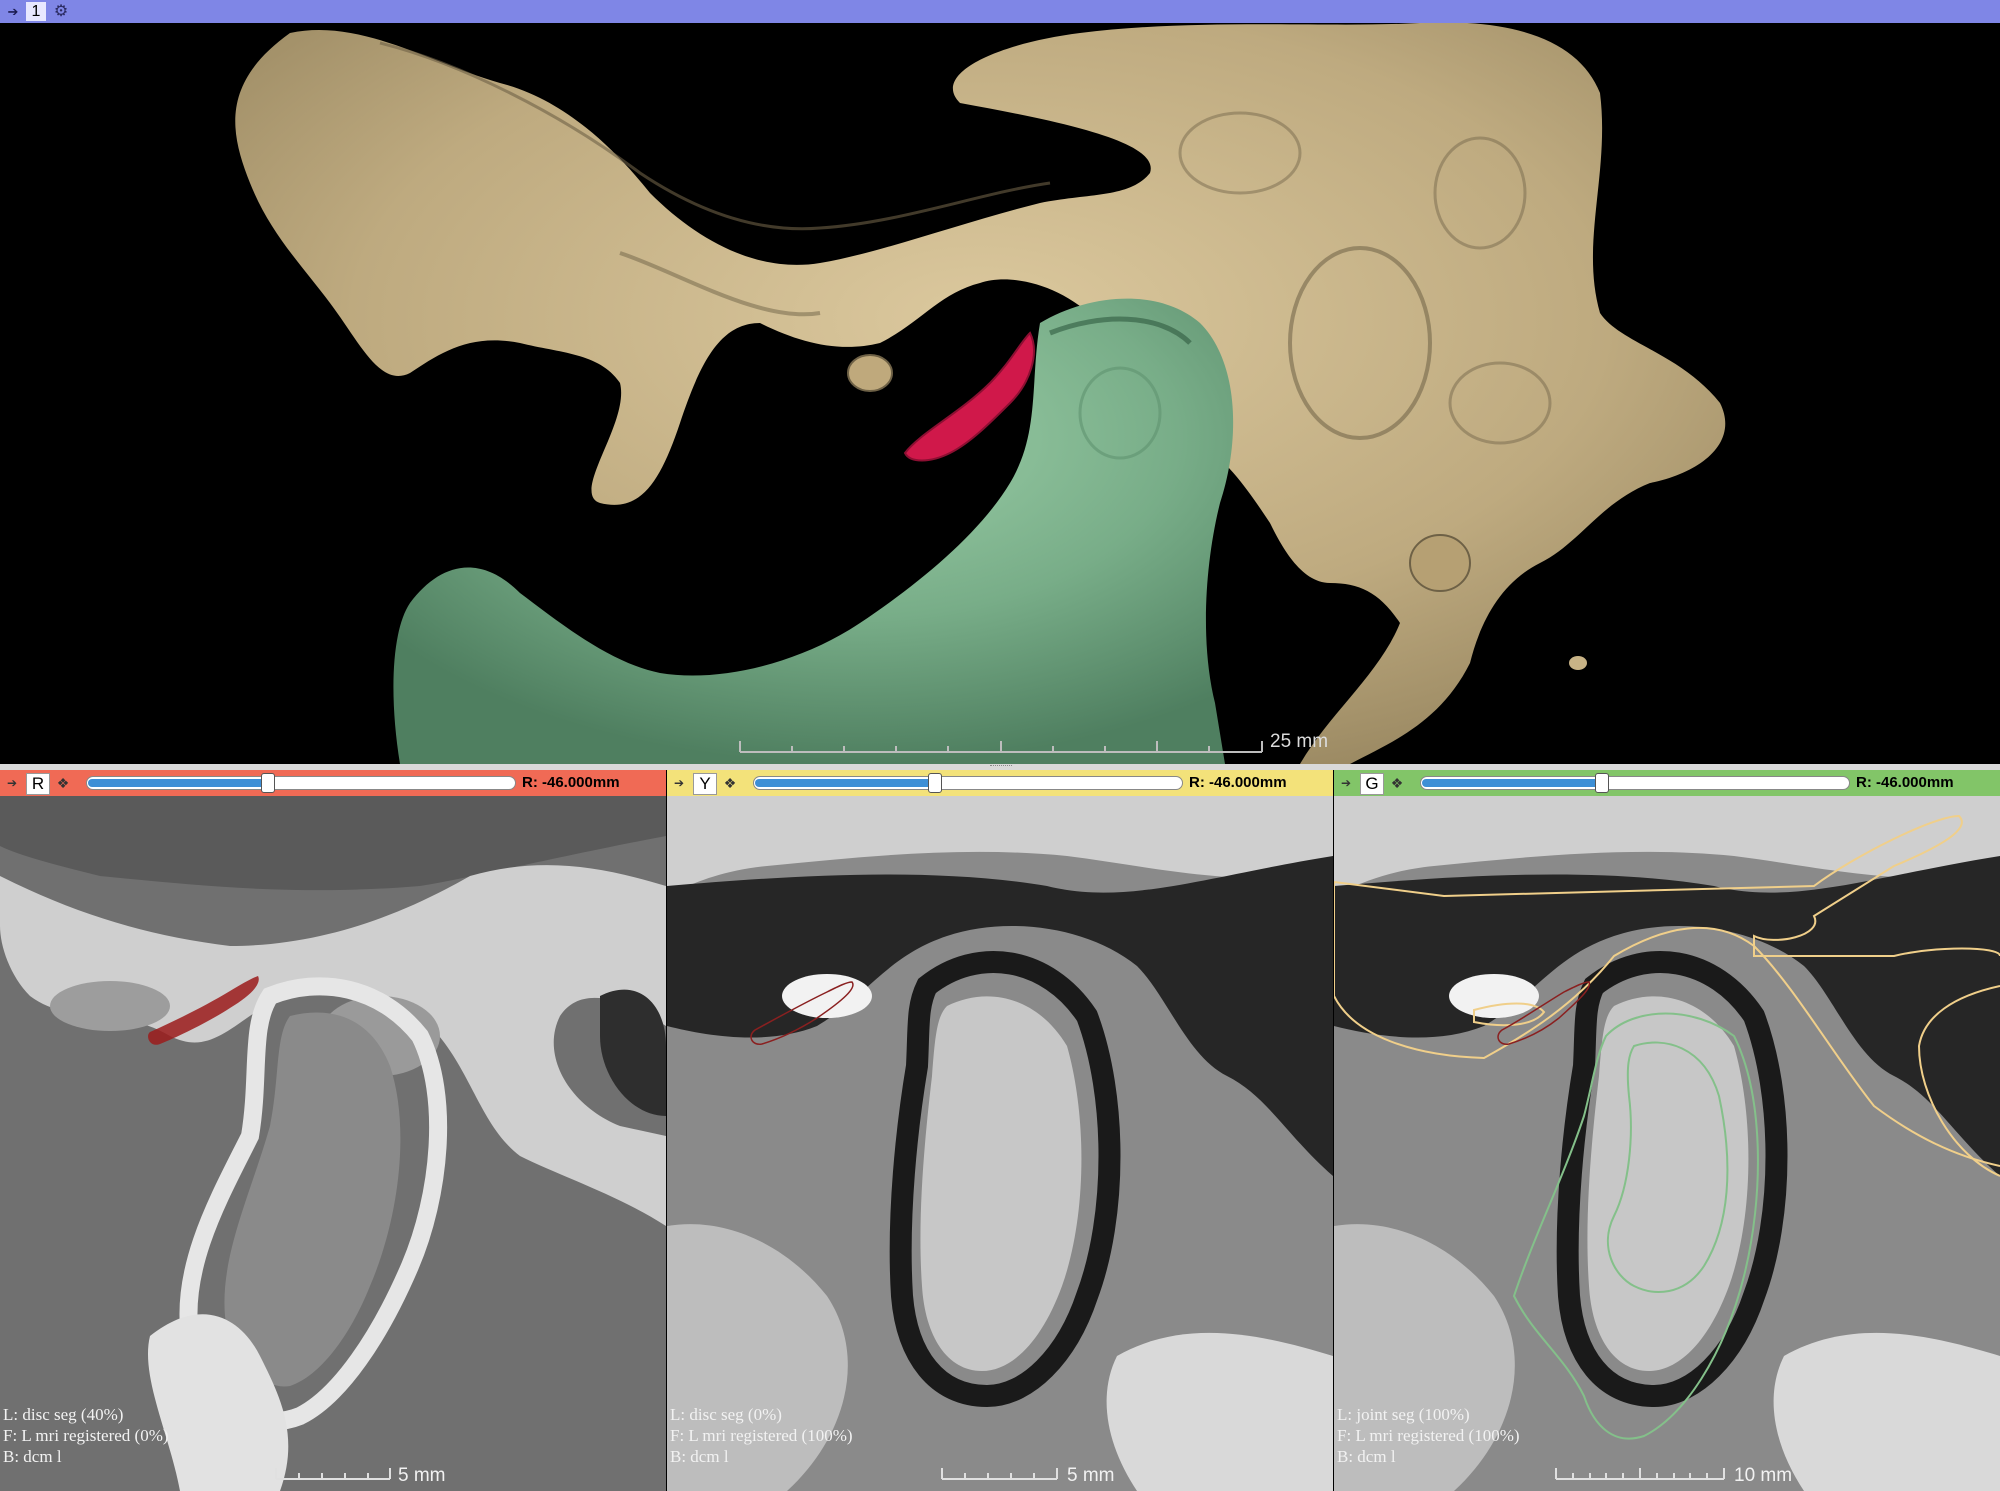  What do you see at coordinates (61, 11) in the screenshot?
I see `gear-icon: ⚙` at bounding box center [61, 11].